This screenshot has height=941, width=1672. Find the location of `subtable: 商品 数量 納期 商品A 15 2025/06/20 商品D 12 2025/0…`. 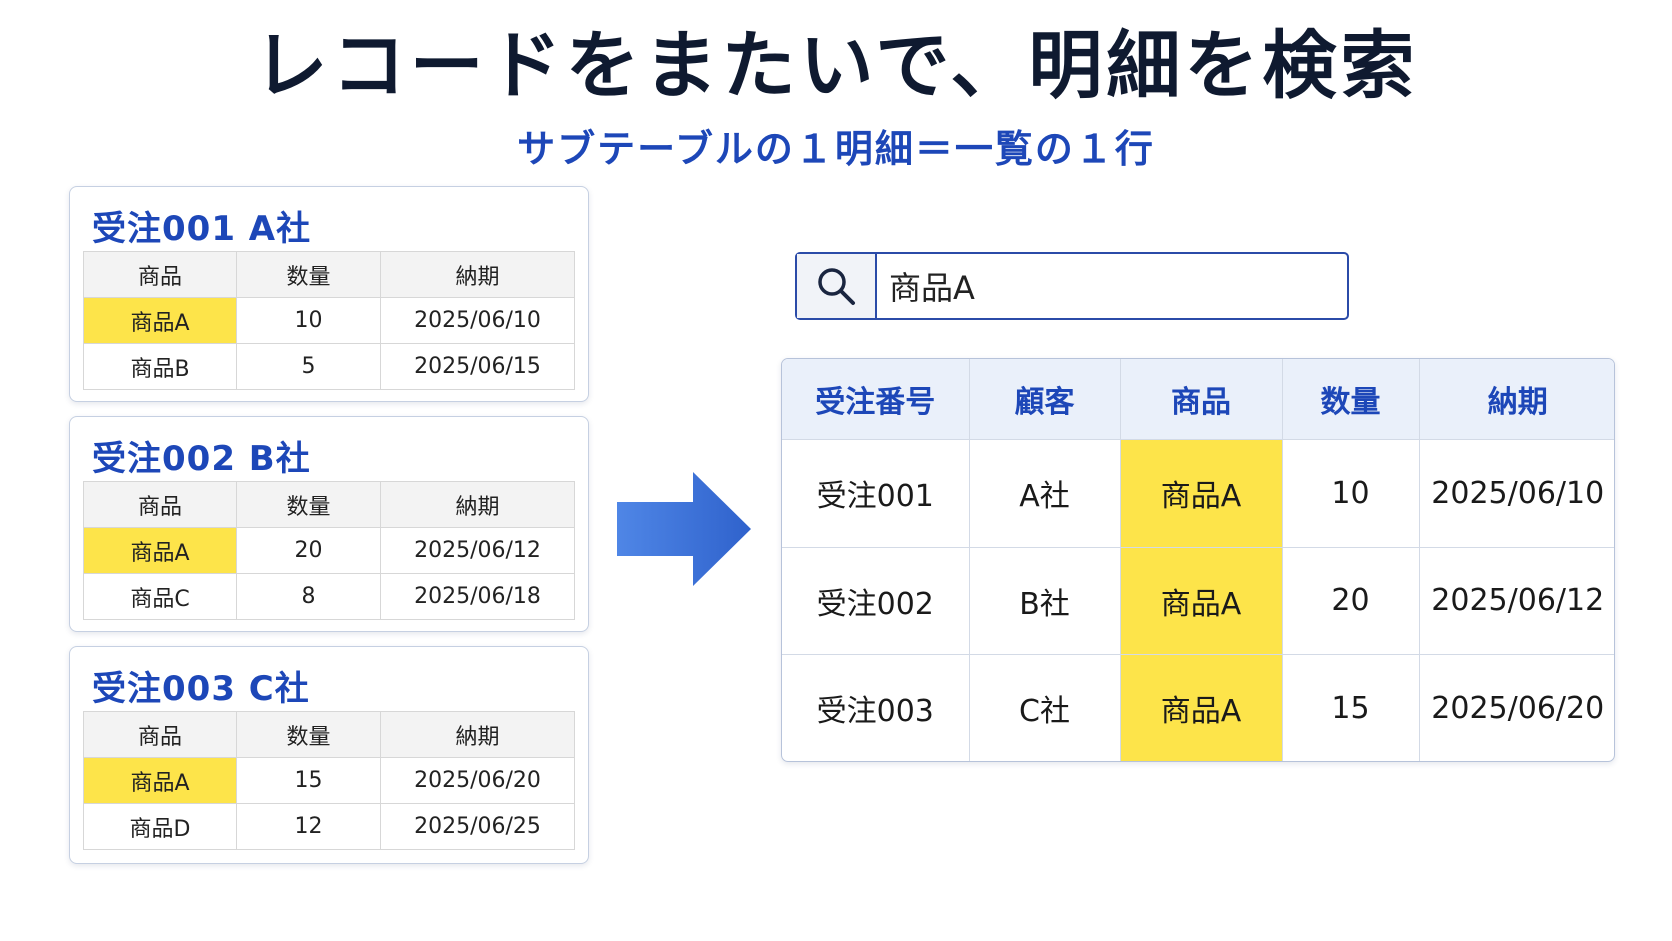

subtable: 商品 数量 納期 商品A 15 2025/06/20 商品D 12 2025/0… is located at coordinates (329, 780).